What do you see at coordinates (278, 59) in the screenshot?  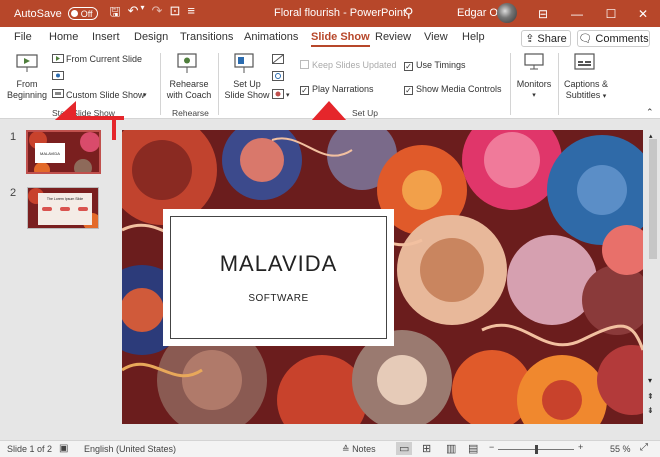 I see `hide-slide-icon` at bounding box center [278, 59].